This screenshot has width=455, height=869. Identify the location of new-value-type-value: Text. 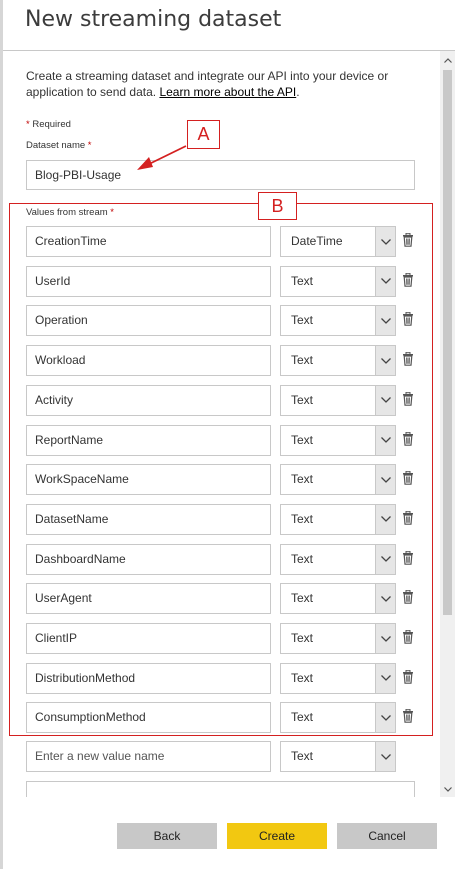
(302, 756).